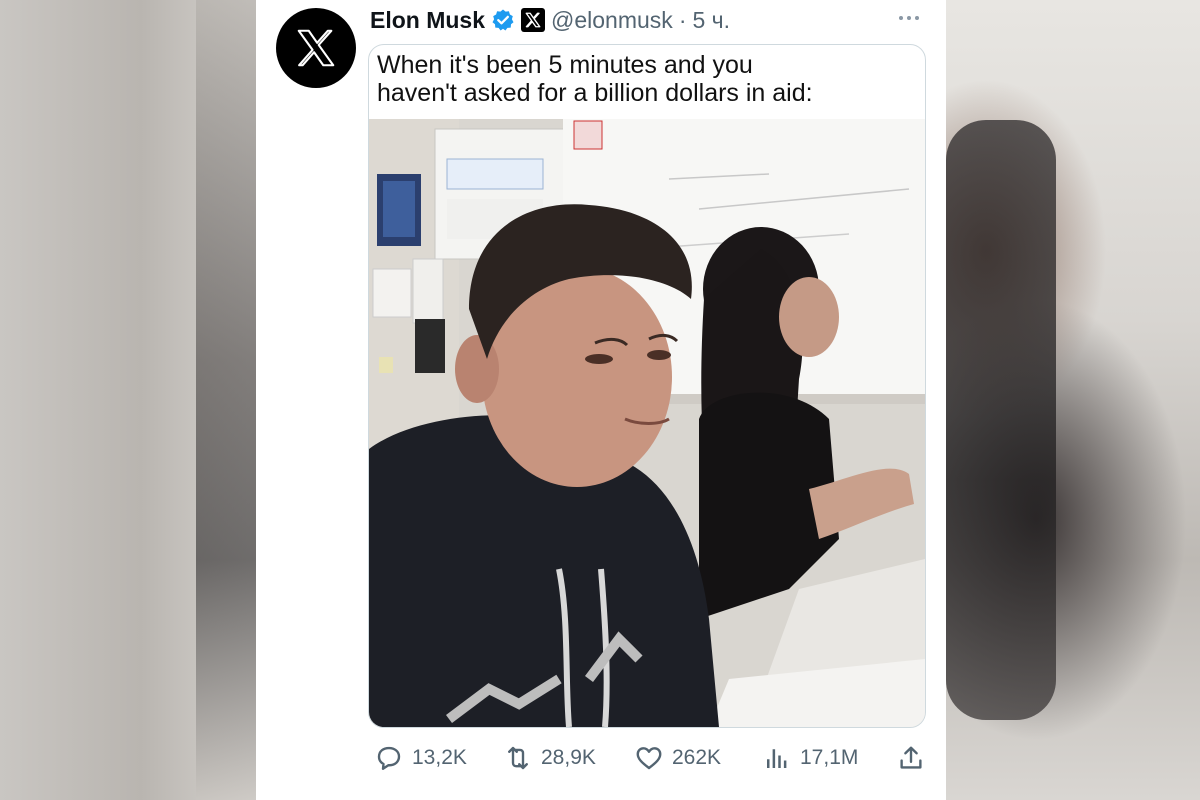 This screenshot has width=1200, height=800. I want to click on reply-button: 13,2K, so click(420, 758).